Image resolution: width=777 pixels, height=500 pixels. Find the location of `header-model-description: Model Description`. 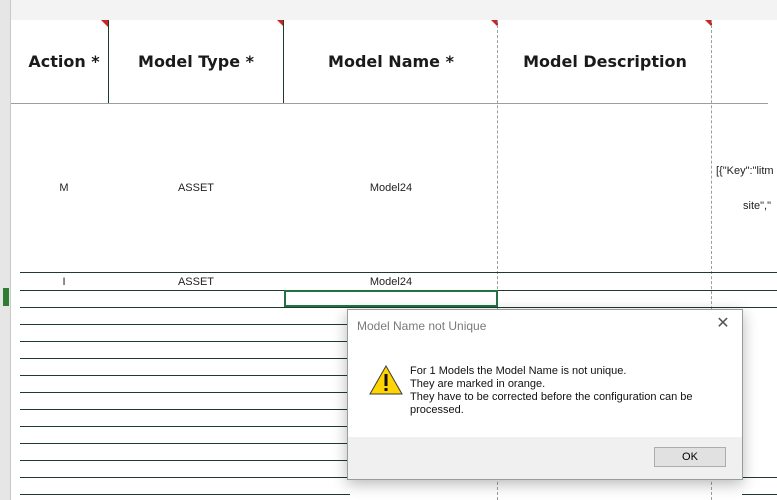

header-model-description: Model Description is located at coordinates (605, 61).